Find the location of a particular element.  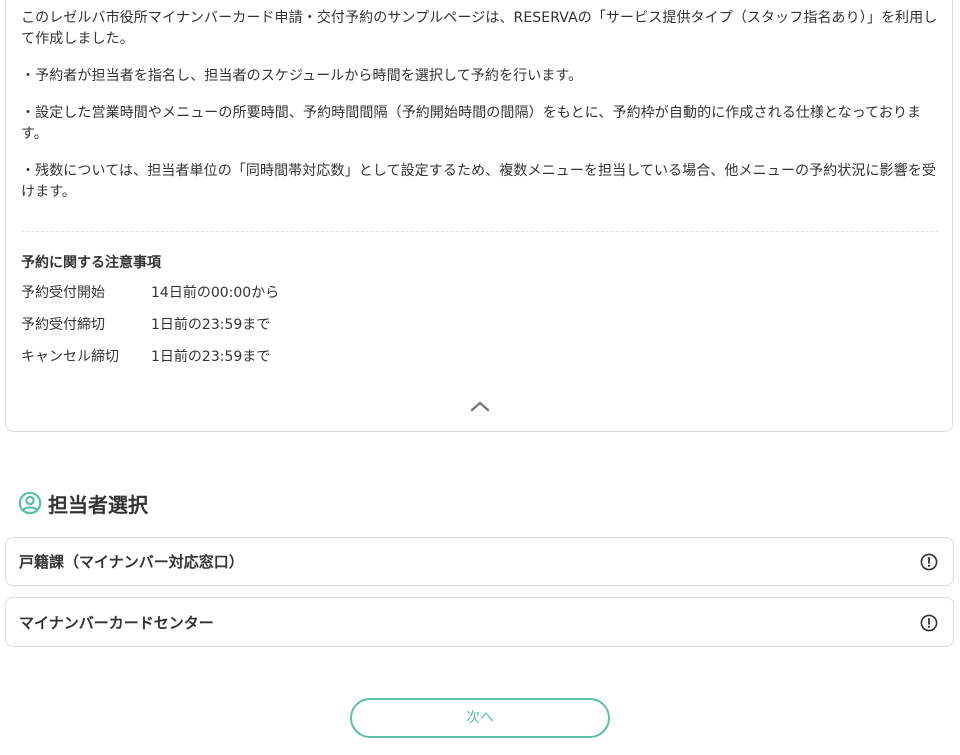

notice-value: 14日前の00:00から is located at coordinates (215, 293).